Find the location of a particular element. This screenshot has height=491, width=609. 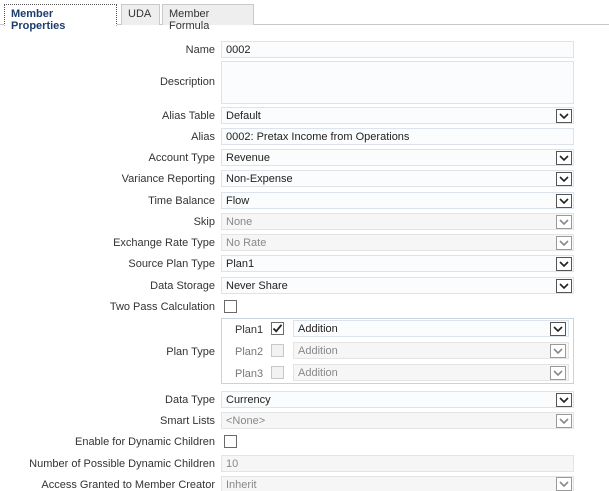

dynamic-children-checkbox is located at coordinates (230, 441).